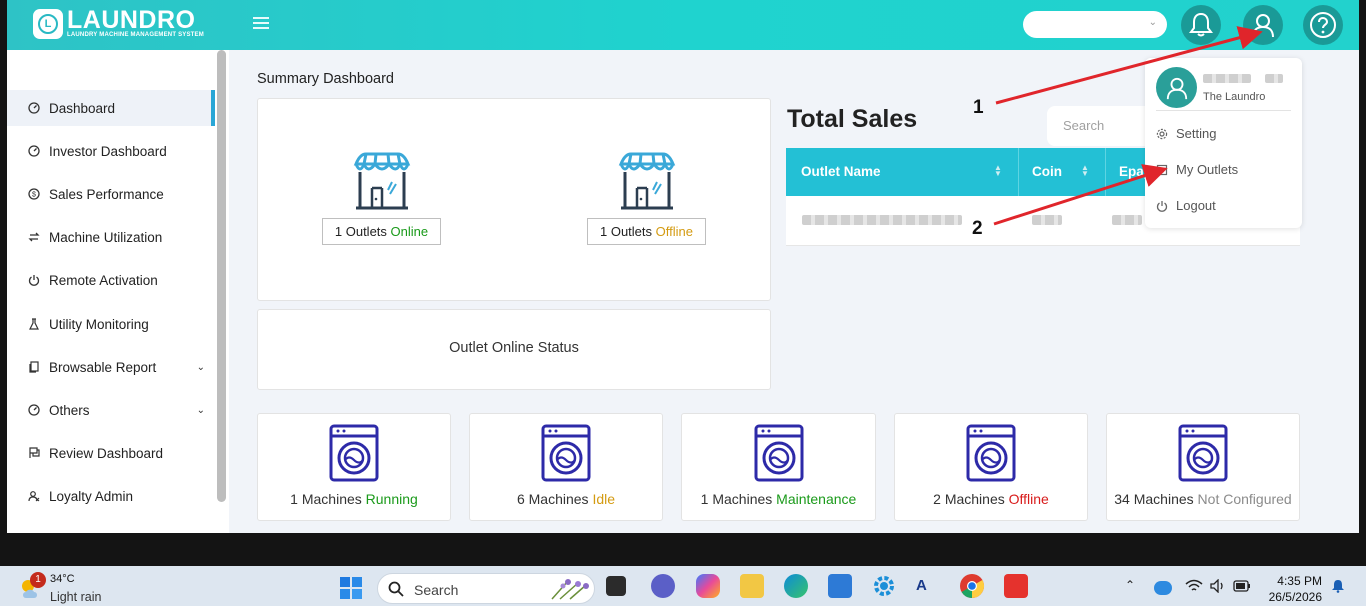 The image size is (1366, 606). I want to click on app-a-icon: A, so click(928, 586).